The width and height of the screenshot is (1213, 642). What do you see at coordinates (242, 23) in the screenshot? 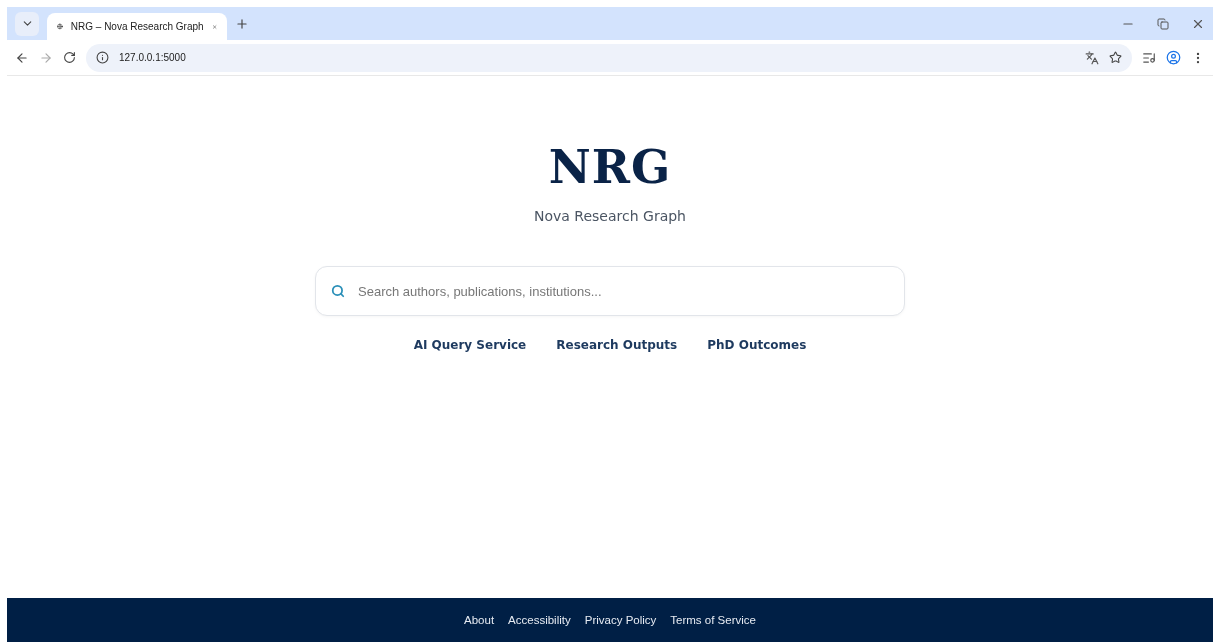
I see `new-tab-icon` at bounding box center [242, 23].